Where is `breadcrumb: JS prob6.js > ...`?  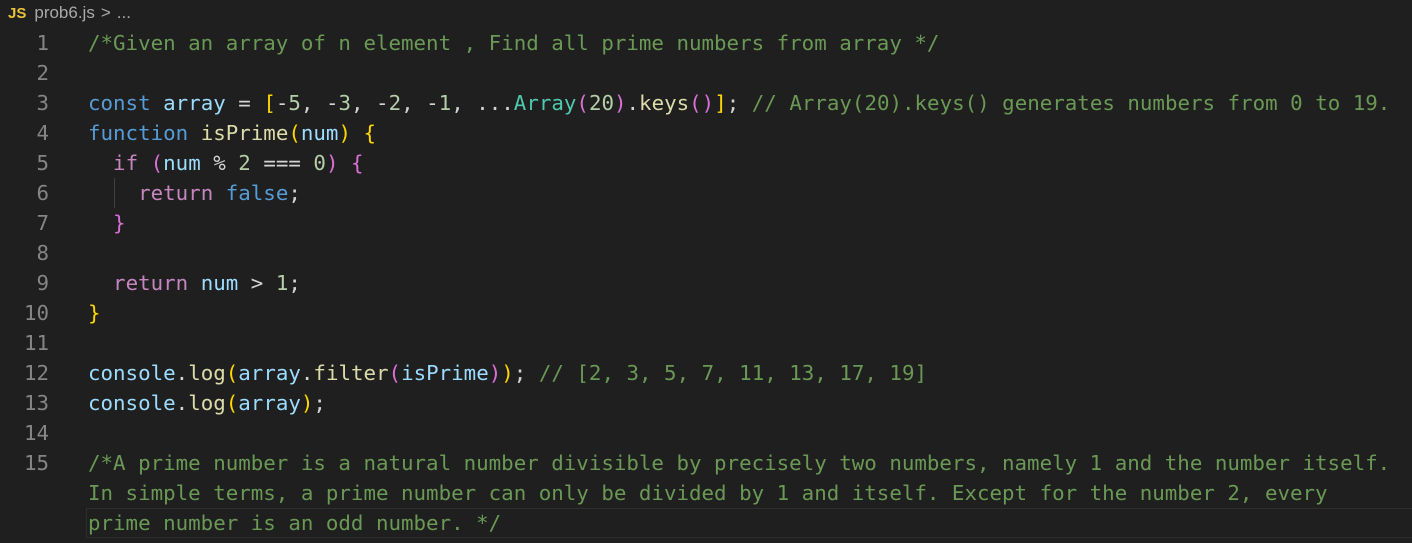 breadcrumb: JS prob6.js > ... is located at coordinates (65, 13).